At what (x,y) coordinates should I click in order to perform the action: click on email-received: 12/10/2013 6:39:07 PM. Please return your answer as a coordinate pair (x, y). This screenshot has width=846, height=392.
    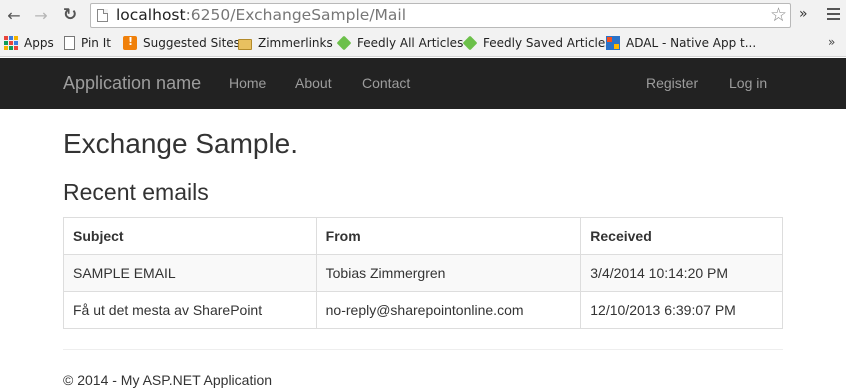
    Looking at the image, I should click on (681, 310).